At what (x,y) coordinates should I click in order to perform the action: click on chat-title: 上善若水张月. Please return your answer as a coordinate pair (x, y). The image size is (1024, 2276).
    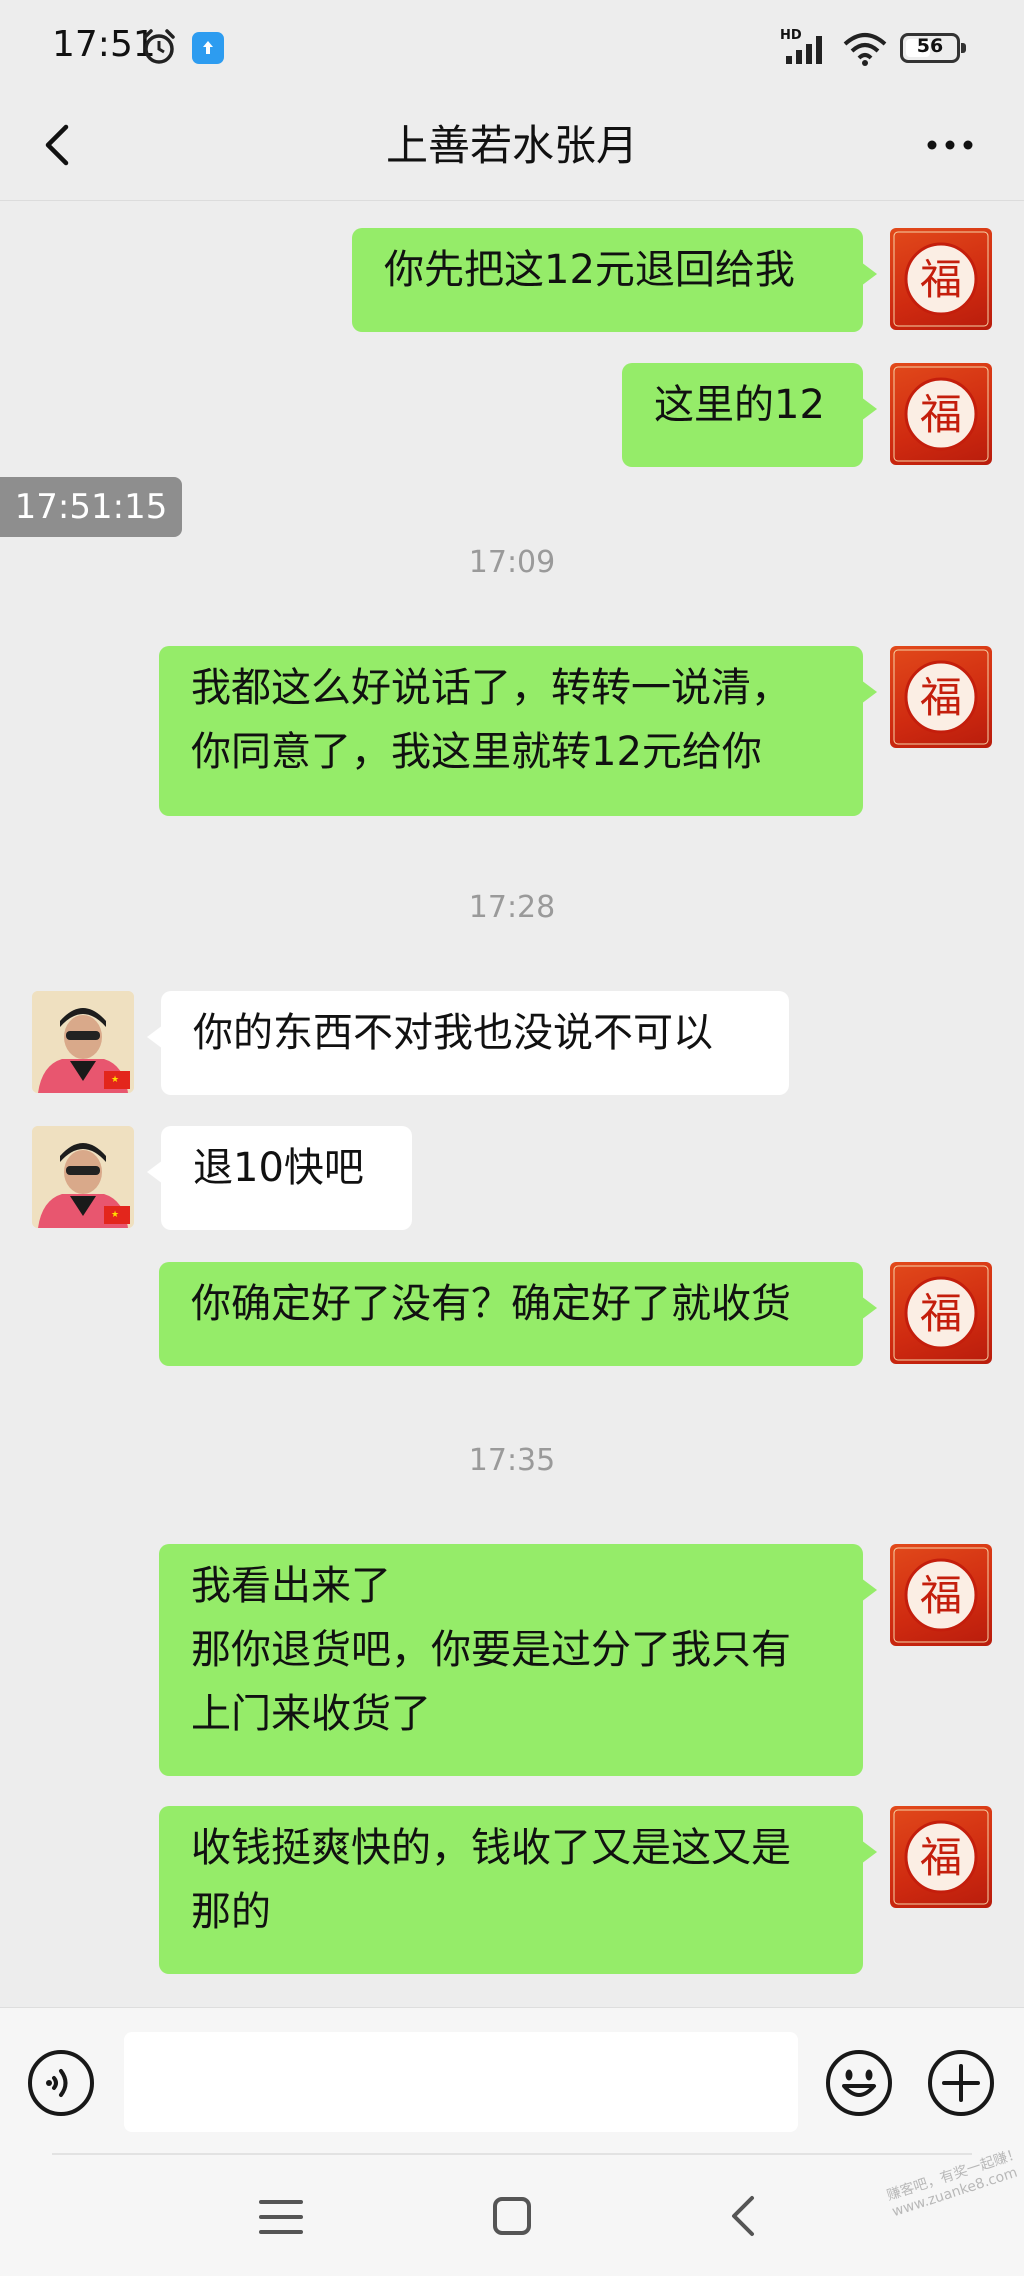
    Looking at the image, I should click on (511, 145).